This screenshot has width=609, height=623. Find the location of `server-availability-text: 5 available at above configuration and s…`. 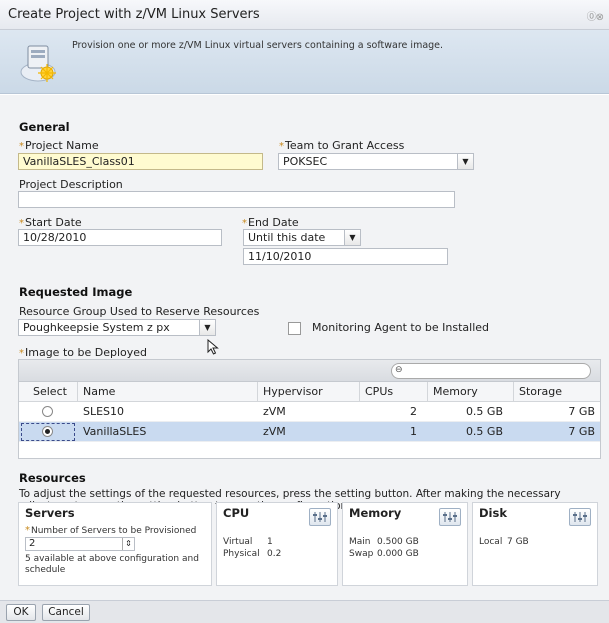

server-availability-text: 5 available at above configuration and s… is located at coordinates (112, 564).